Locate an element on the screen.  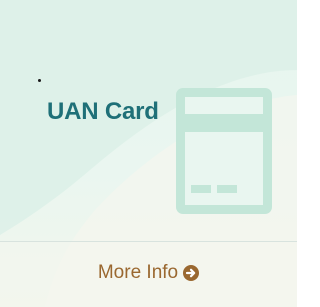
credit-card-icon is located at coordinates (224, 151).